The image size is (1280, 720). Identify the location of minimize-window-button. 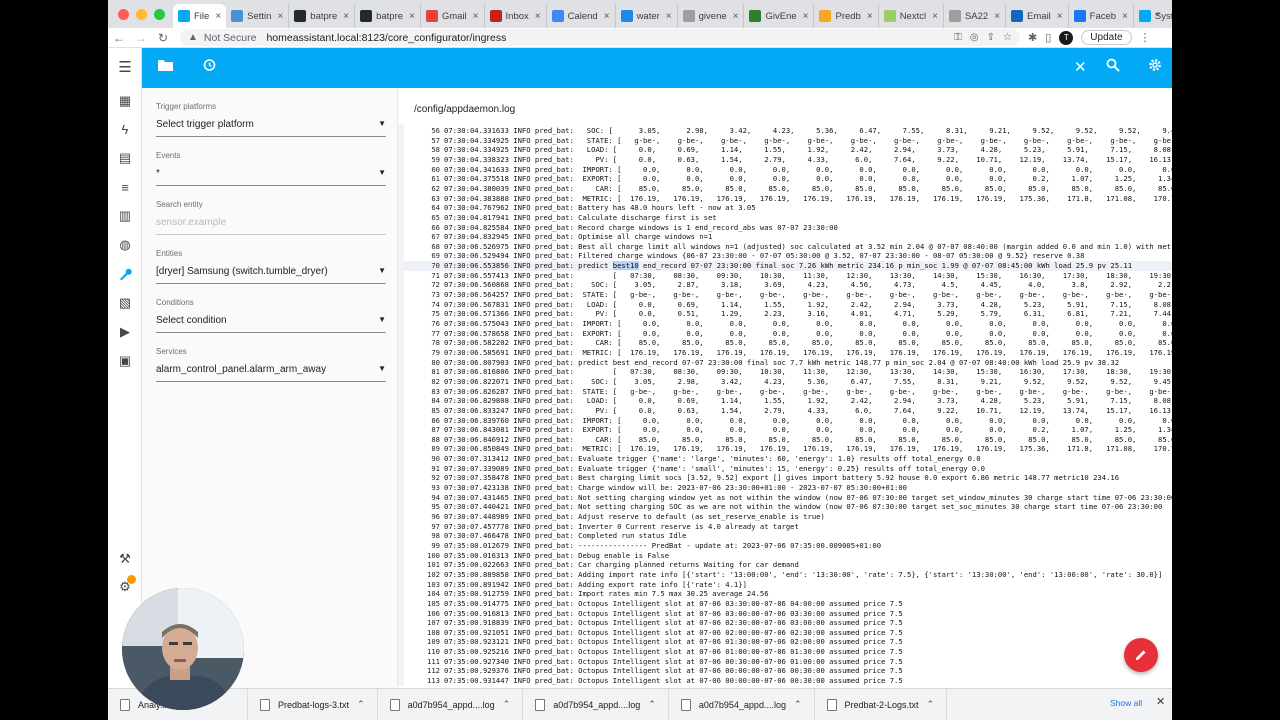
(141, 14).